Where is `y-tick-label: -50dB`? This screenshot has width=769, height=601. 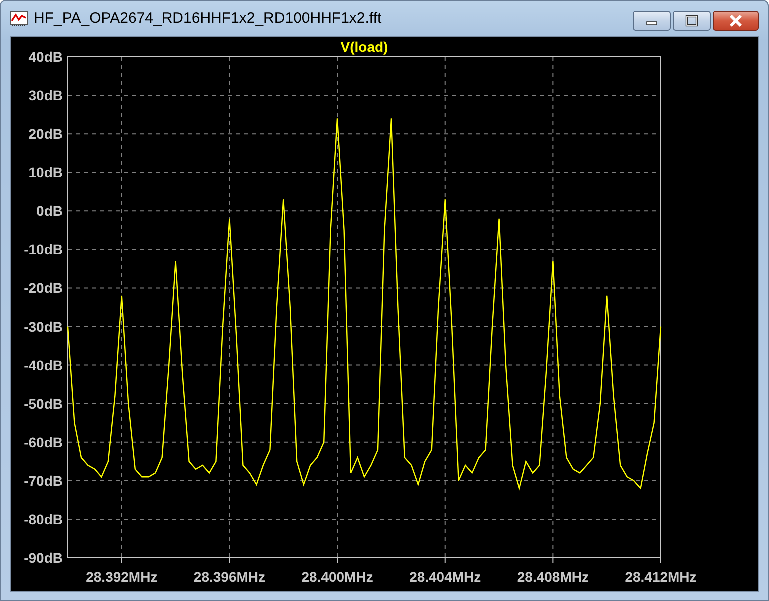 y-tick-label: -50dB is located at coordinates (43, 404).